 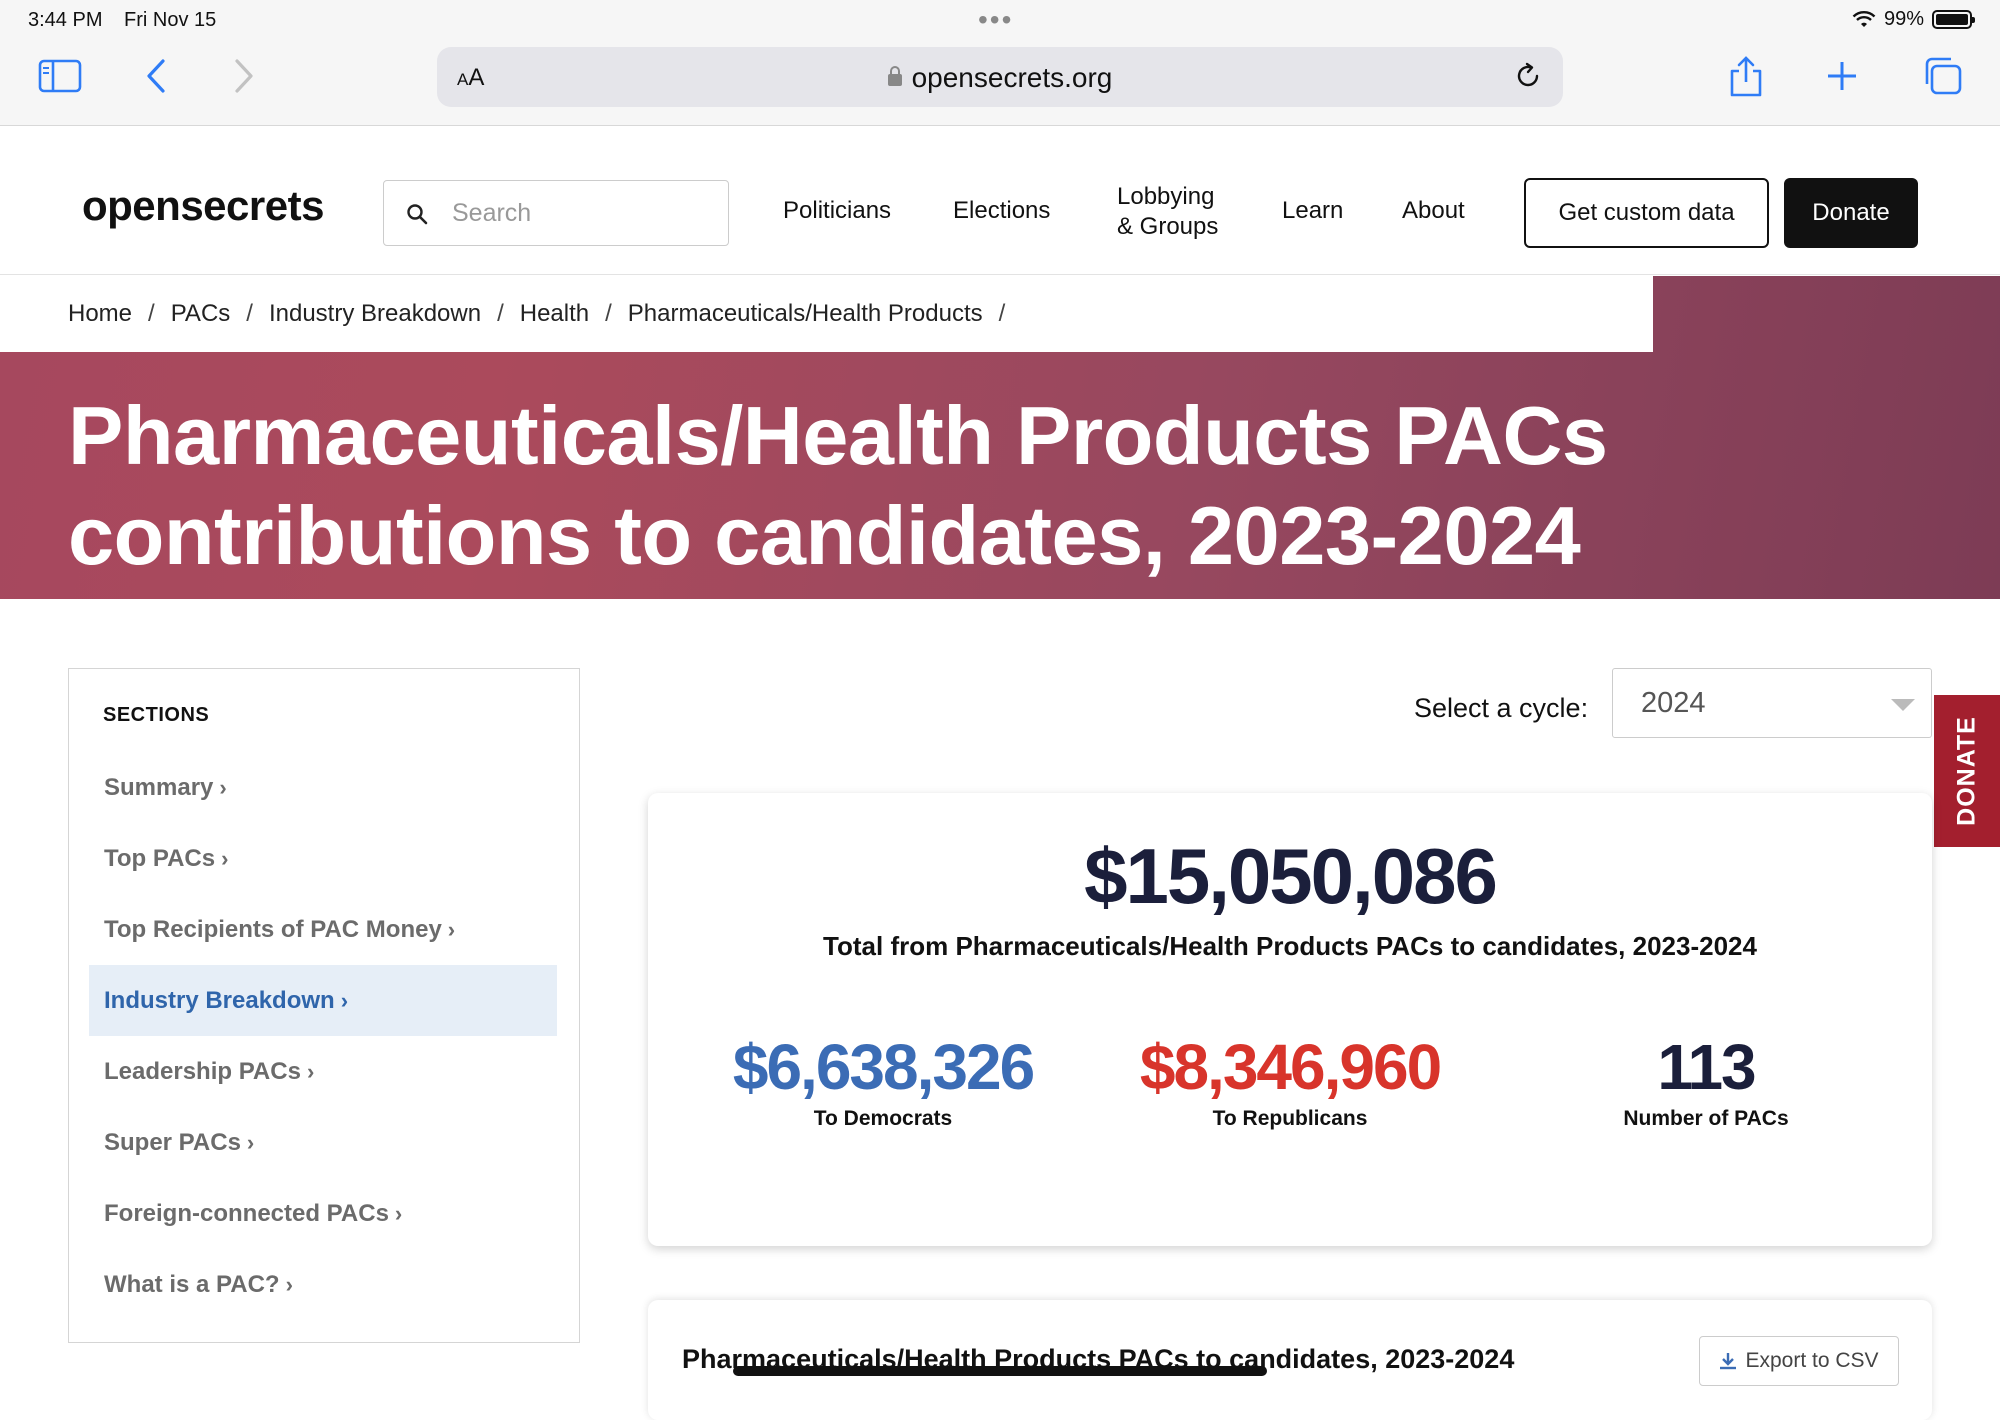 What do you see at coordinates (323, 1071) in the screenshot?
I see `sidebar-item-leadership-pacs: Leadership PACs ›` at bounding box center [323, 1071].